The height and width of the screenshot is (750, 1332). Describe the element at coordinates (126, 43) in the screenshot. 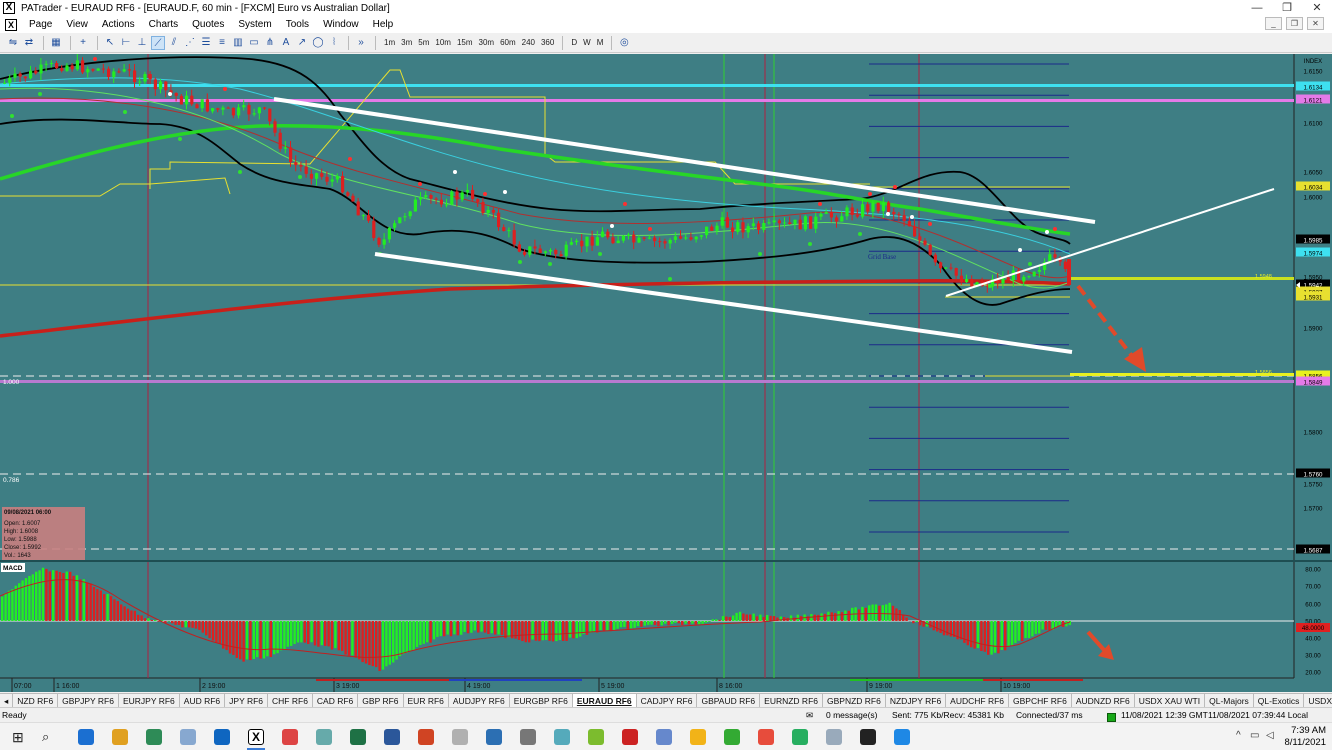

I see `horizontal-line-icon: ⊢` at that location.